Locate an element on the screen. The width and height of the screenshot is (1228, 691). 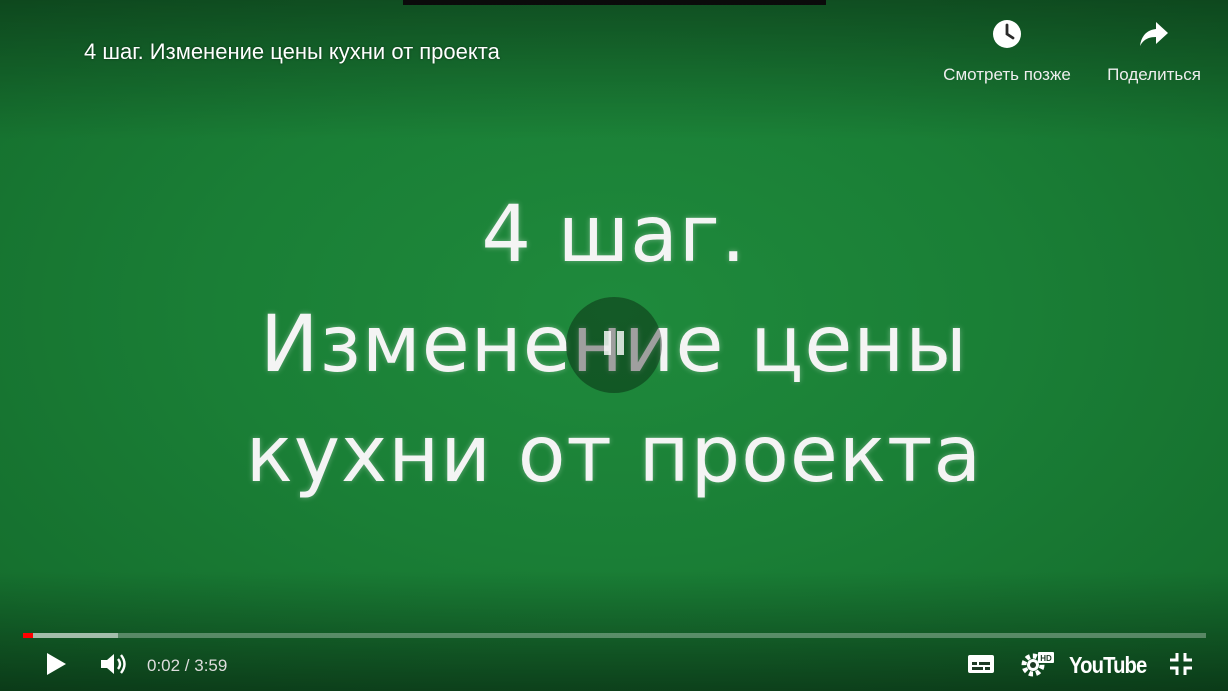
play-icon is located at coordinates (56, 666).